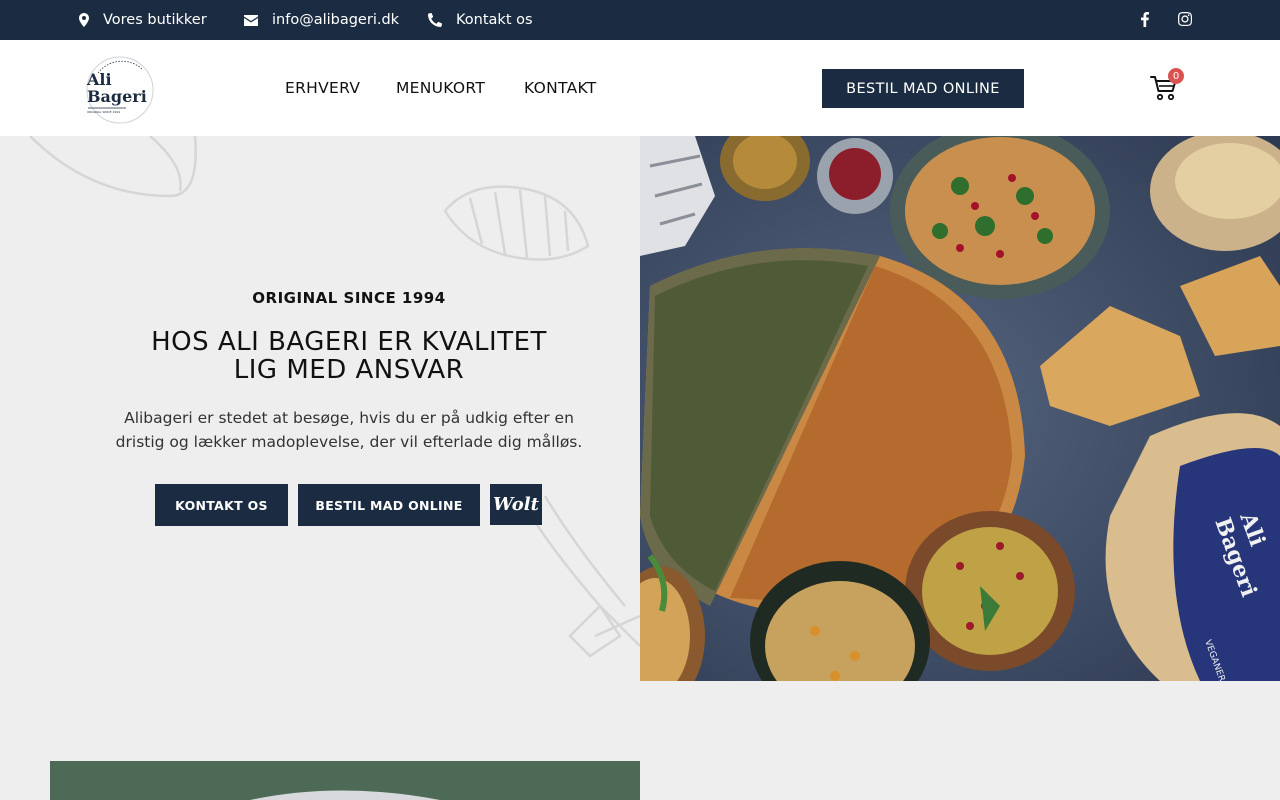 The width and height of the screenshot is (1280, 800). Describe the element at coordinates (349, 370) in the screenshot. I see `hero-title-line-2: LIG MED ANSVAR` at that location.